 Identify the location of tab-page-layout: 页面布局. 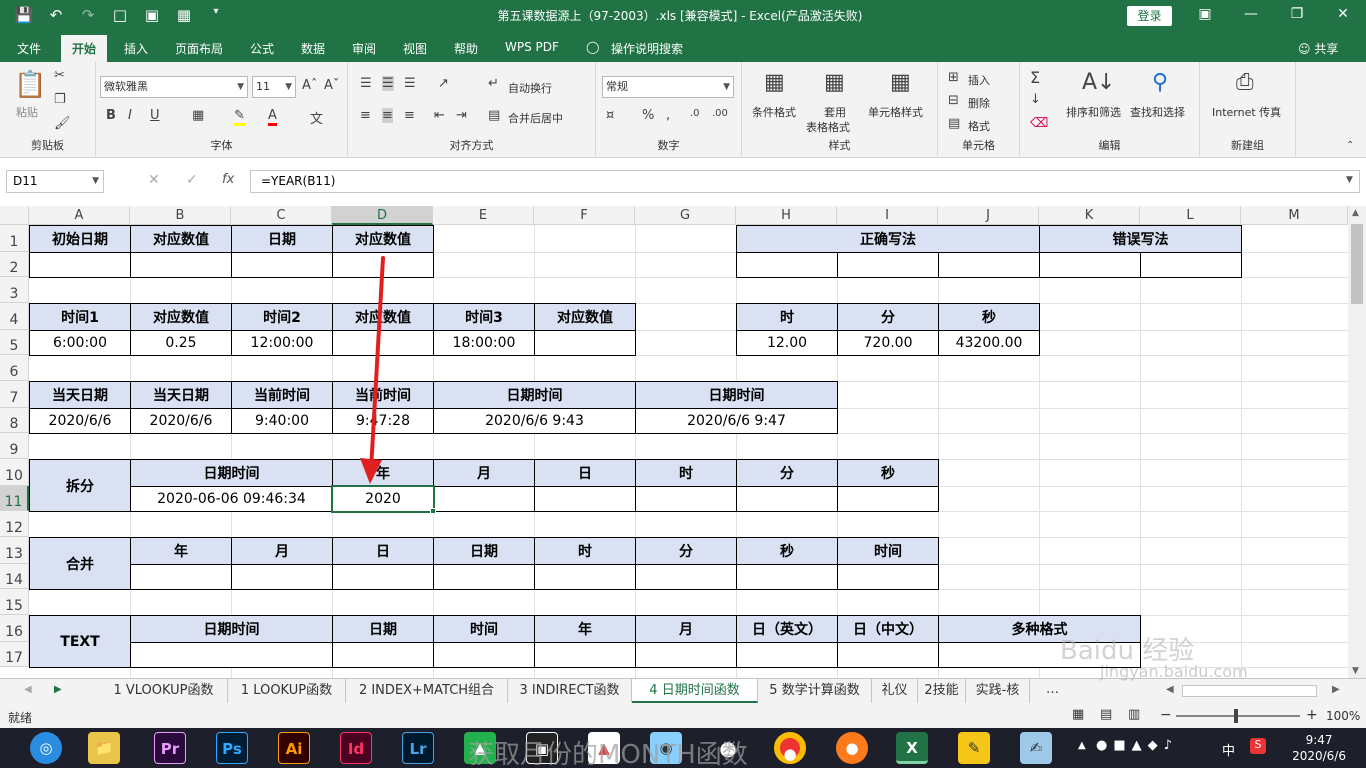
(199, 48).